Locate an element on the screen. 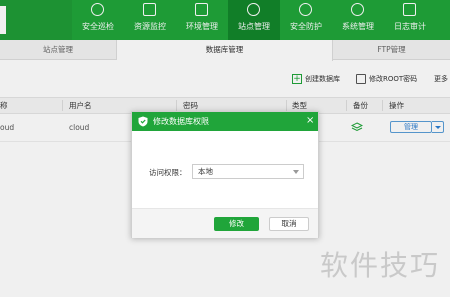  close-icon: × is located at coordinates (310, 121).